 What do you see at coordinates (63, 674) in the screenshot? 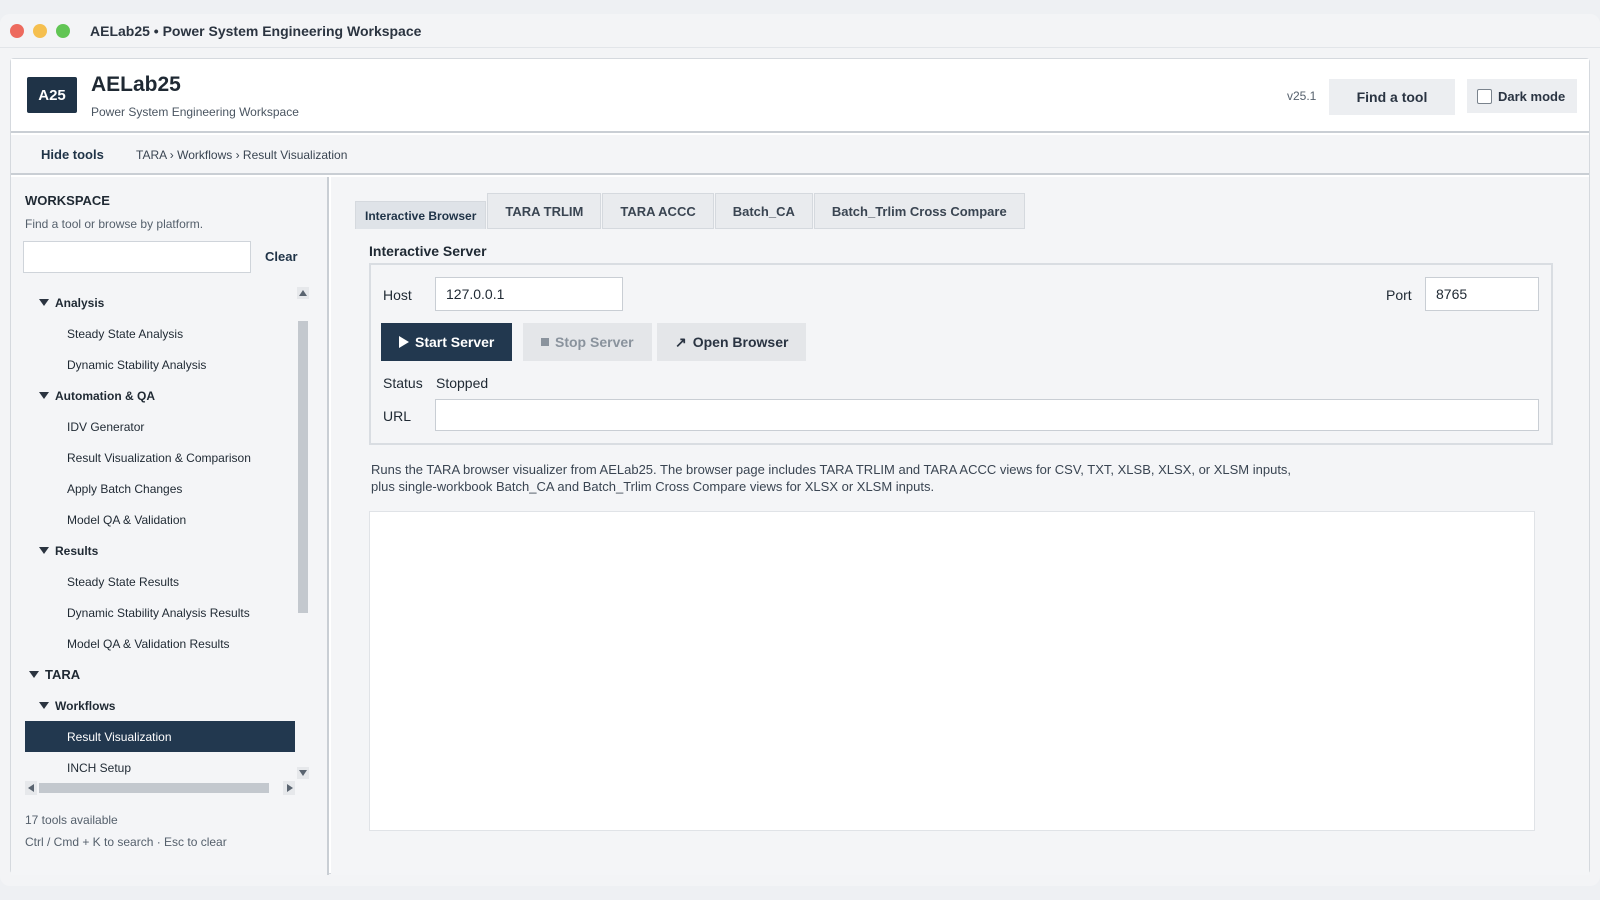
I see `tree-item-label: TARA` at bounding box center [63, 674].